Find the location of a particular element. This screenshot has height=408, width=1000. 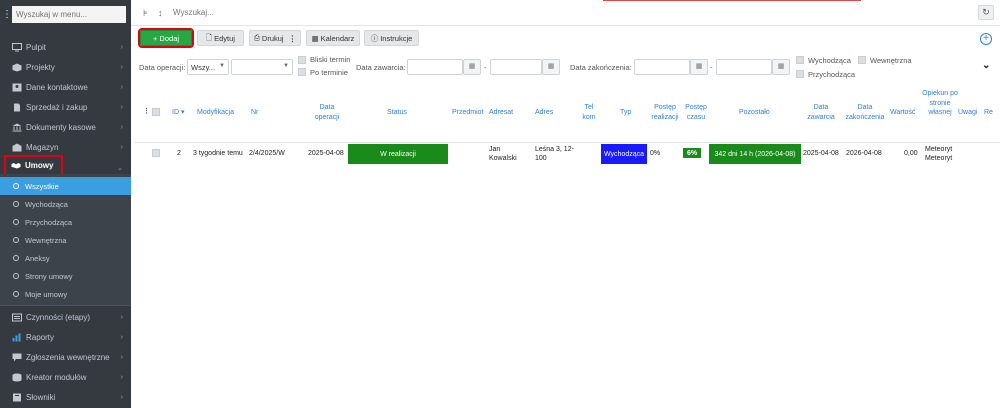

sidebar-item-dokumenty-kasowe: Dokumenty kasowe › is located at coordinates (65, 127).